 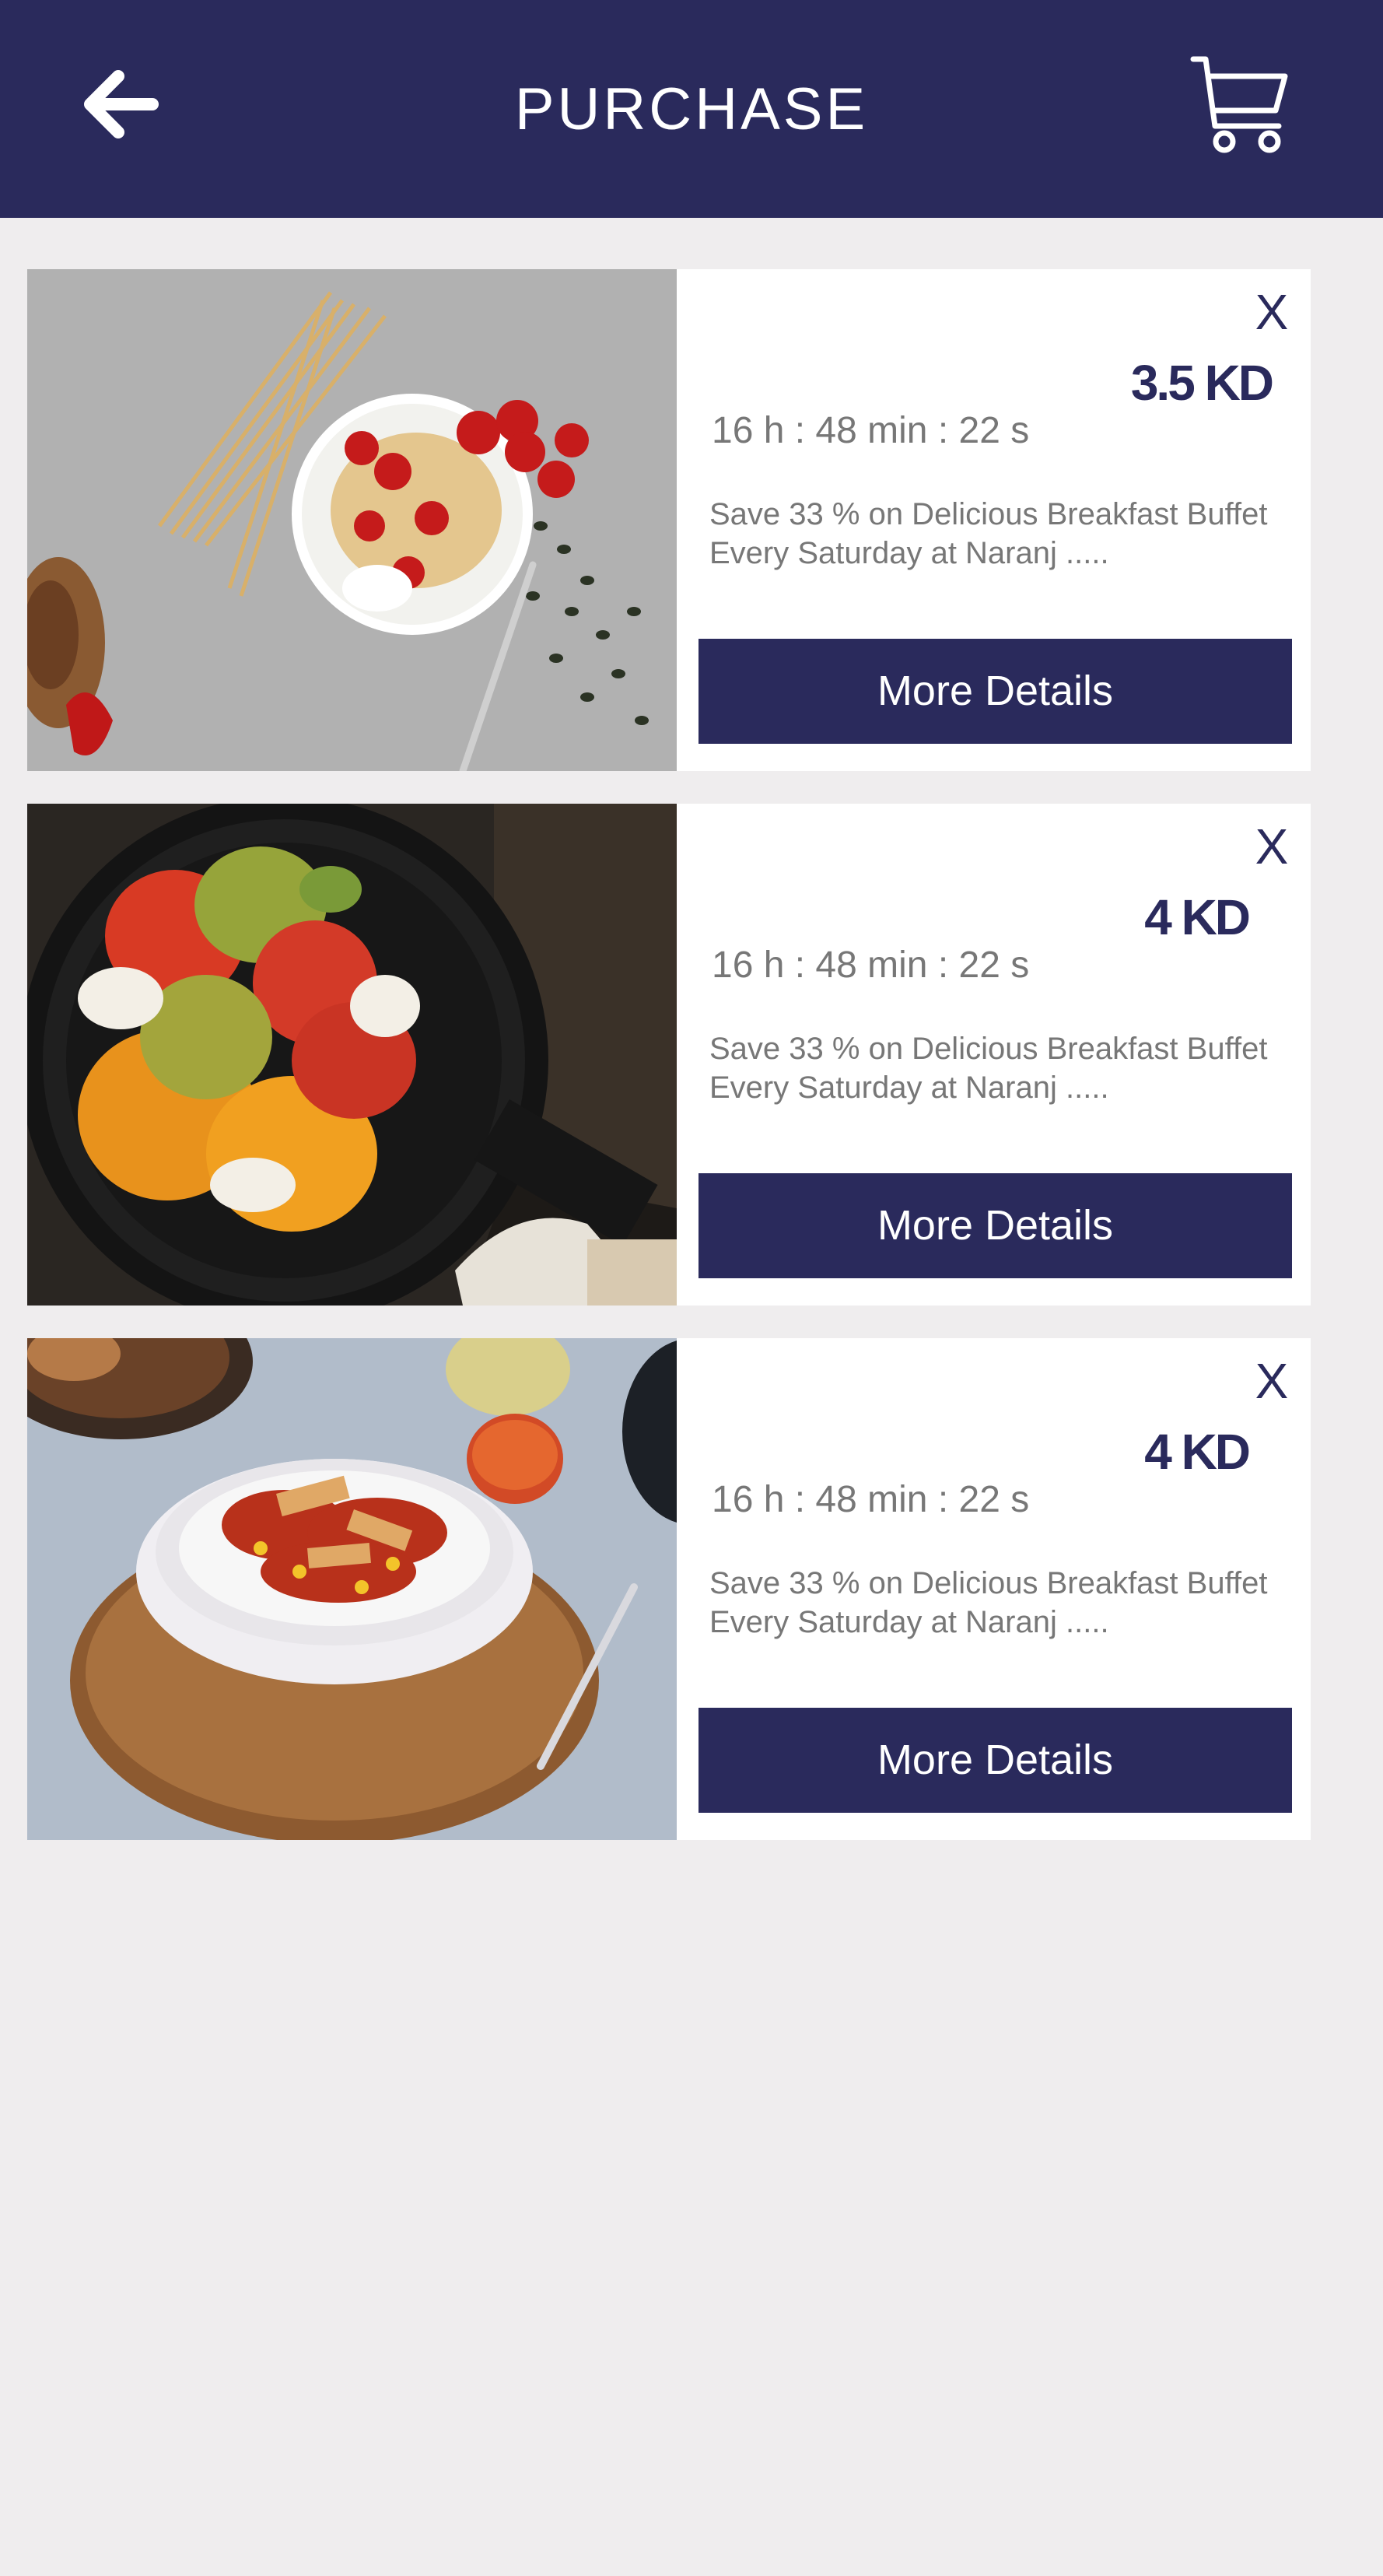 I want to click on deal-image-tomato-salad, so click(x=352, y=1055).